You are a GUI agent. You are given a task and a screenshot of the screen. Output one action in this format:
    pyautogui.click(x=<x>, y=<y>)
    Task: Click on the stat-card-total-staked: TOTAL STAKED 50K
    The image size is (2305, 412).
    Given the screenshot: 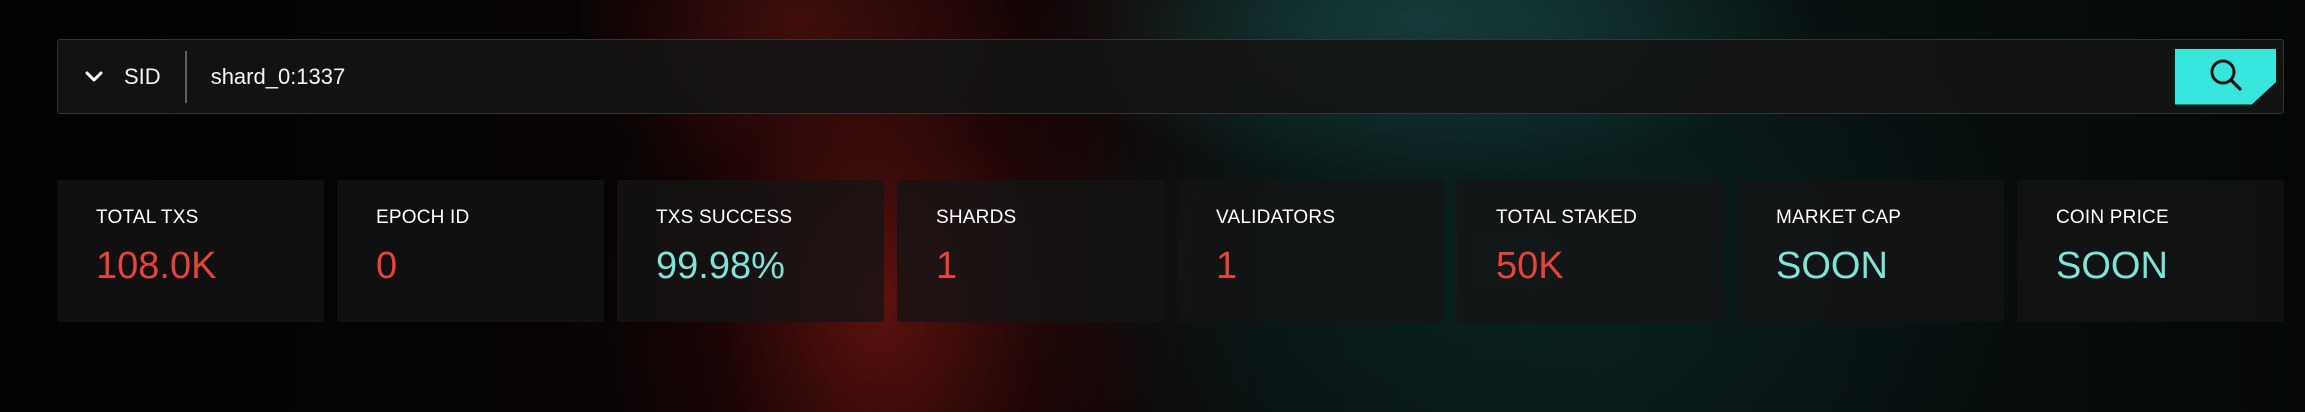 What is the action you would take?
    pyautogui.click(x=1590, y=251)
    